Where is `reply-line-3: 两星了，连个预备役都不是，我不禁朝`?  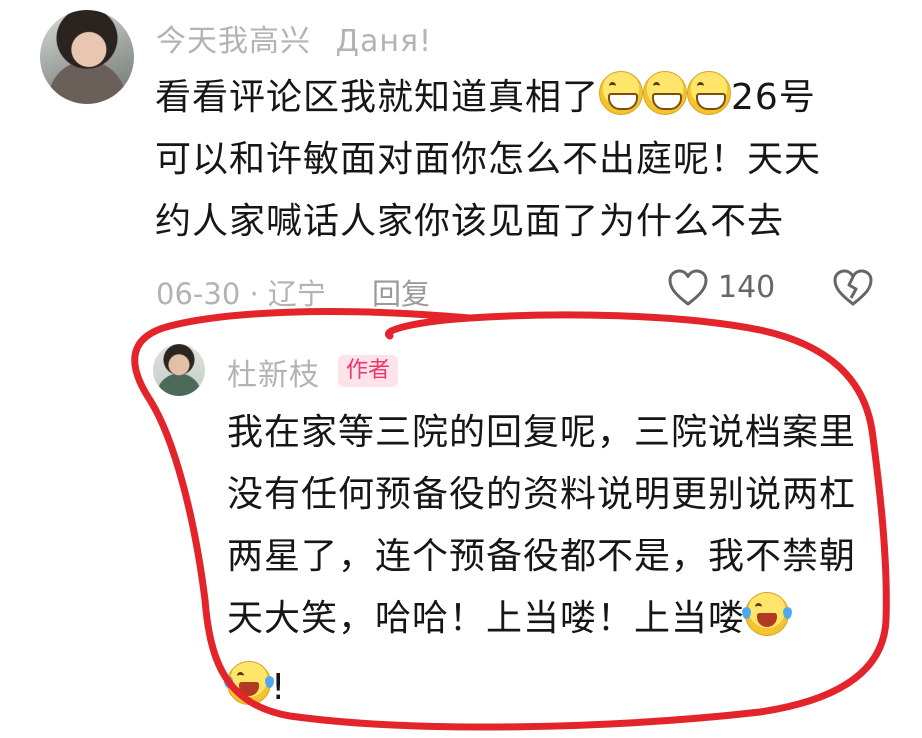 reply-line-3: 两星了，连个预备役都不是，我不禁朝 is located at coordinates (542, 556).